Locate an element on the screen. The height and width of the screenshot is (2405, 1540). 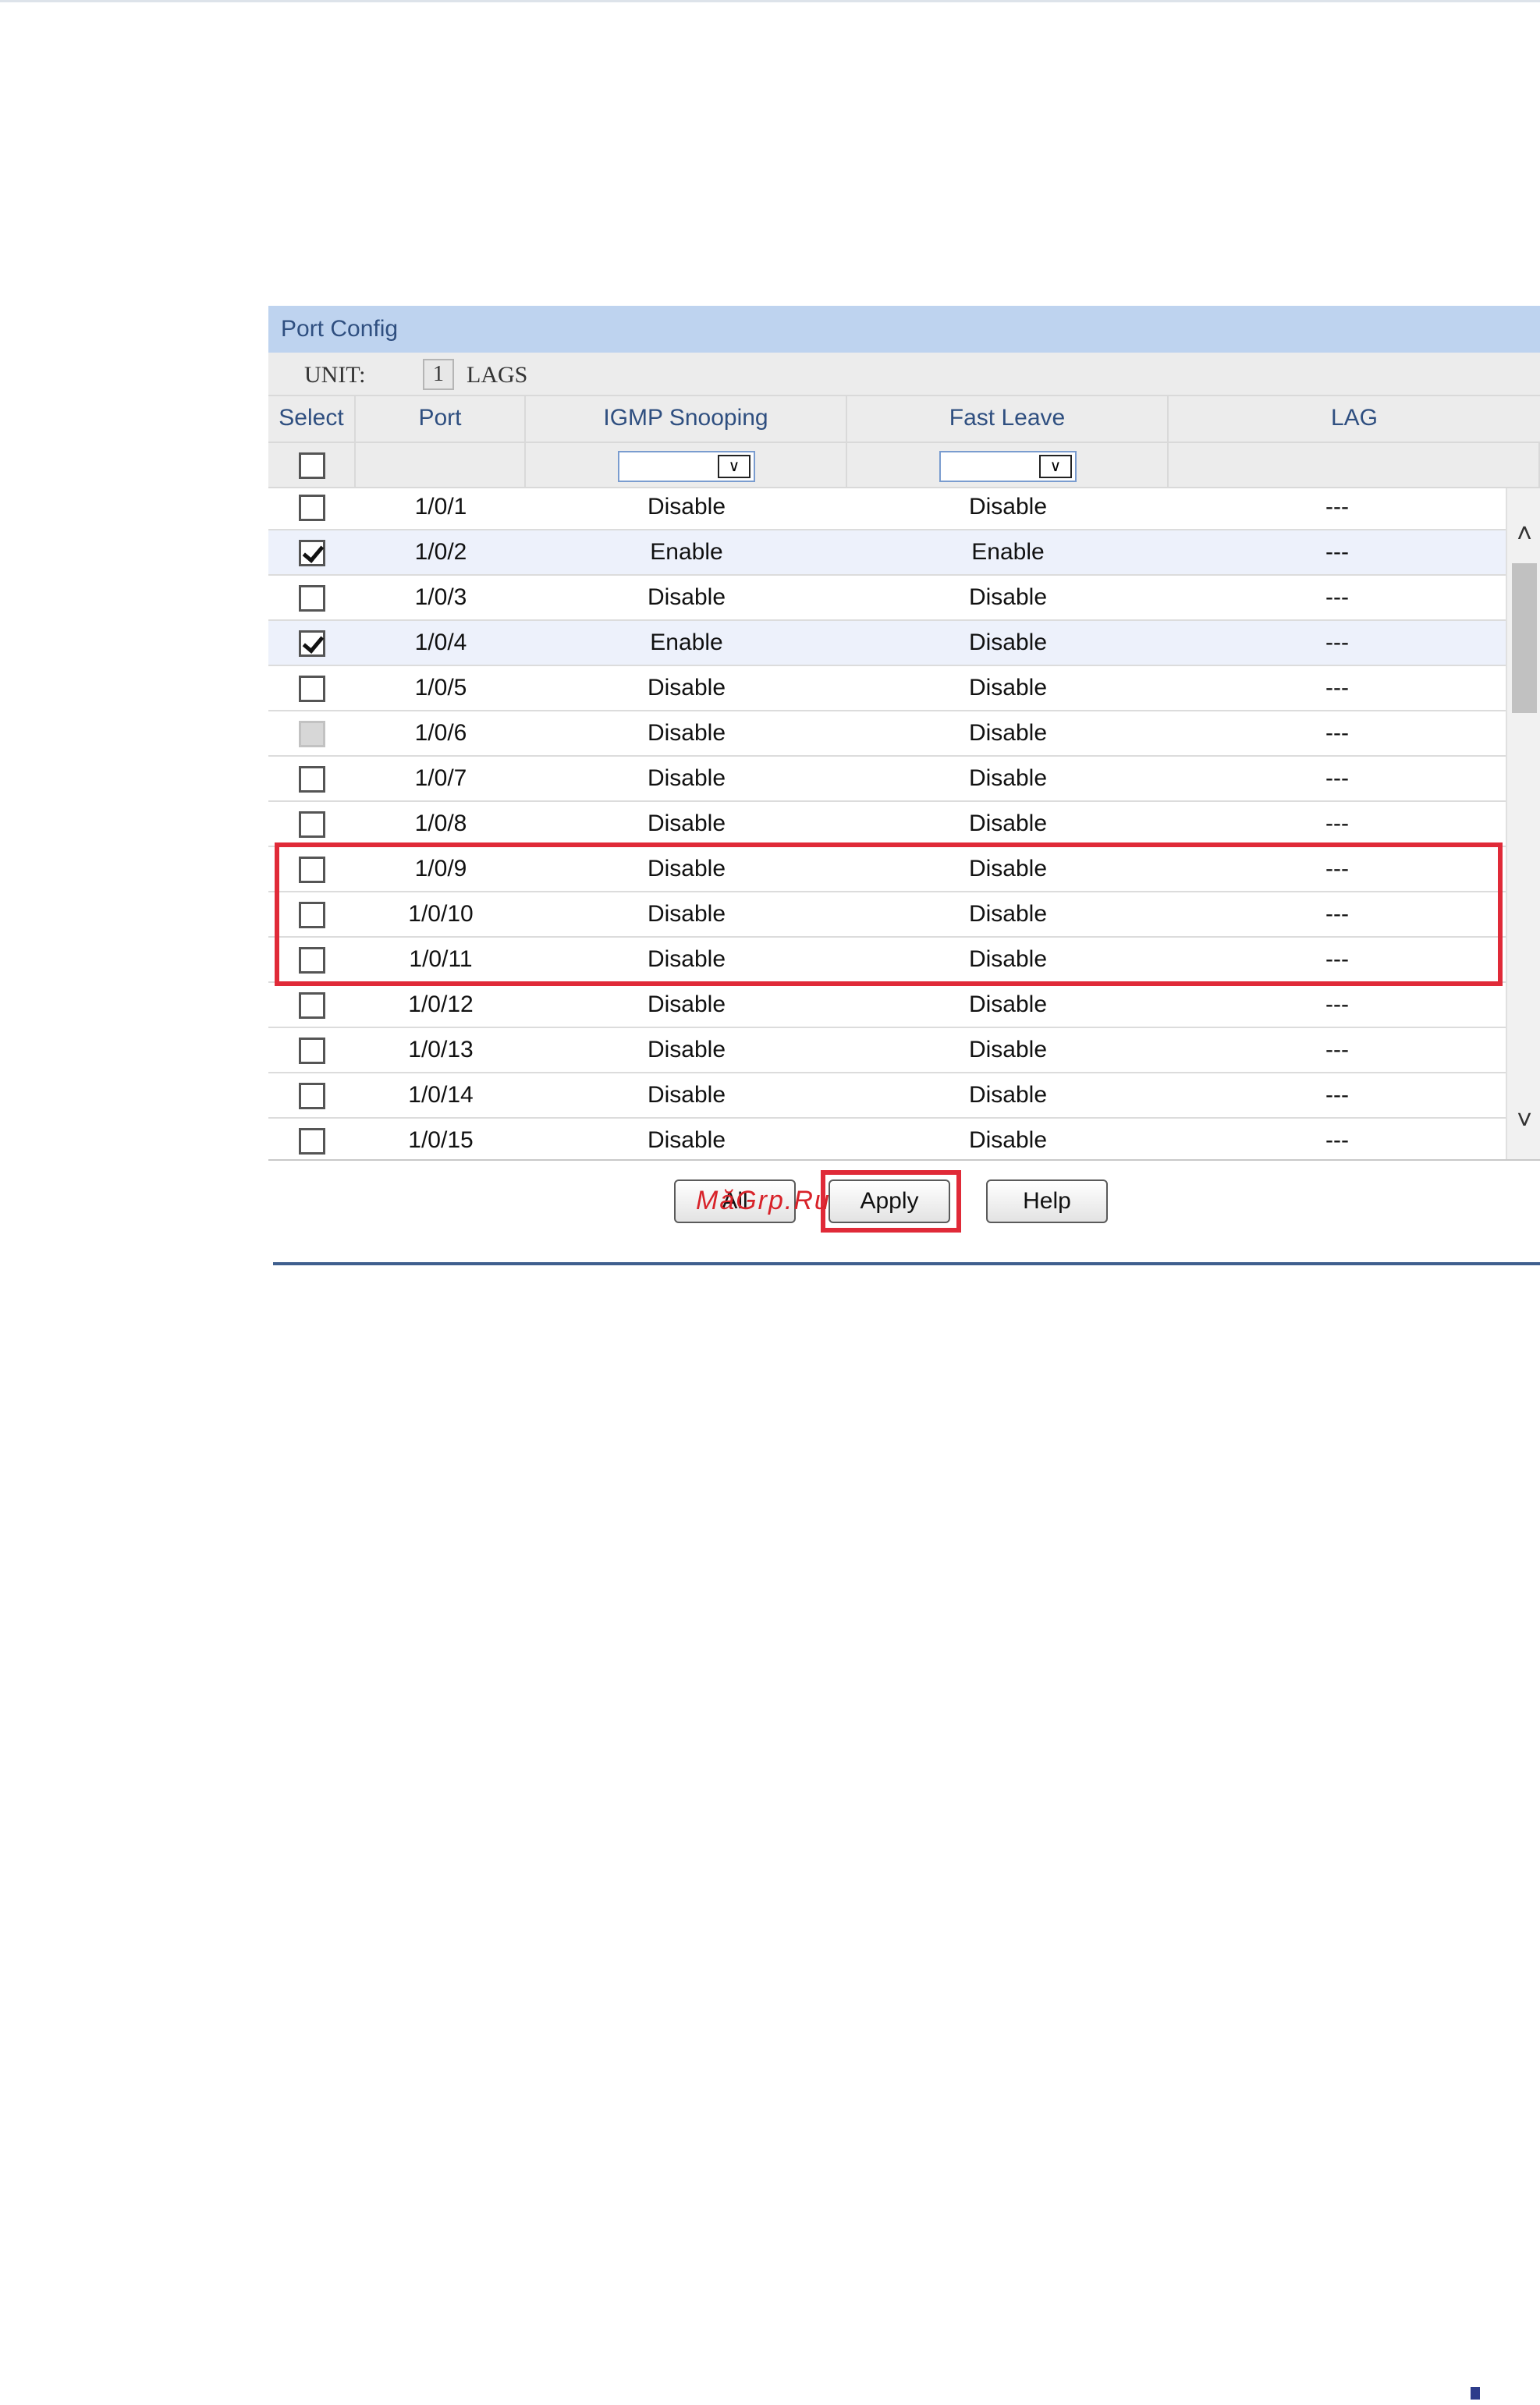
vertical-scrollbar: ˄ ˅ is located at coordinates (1523, 823).